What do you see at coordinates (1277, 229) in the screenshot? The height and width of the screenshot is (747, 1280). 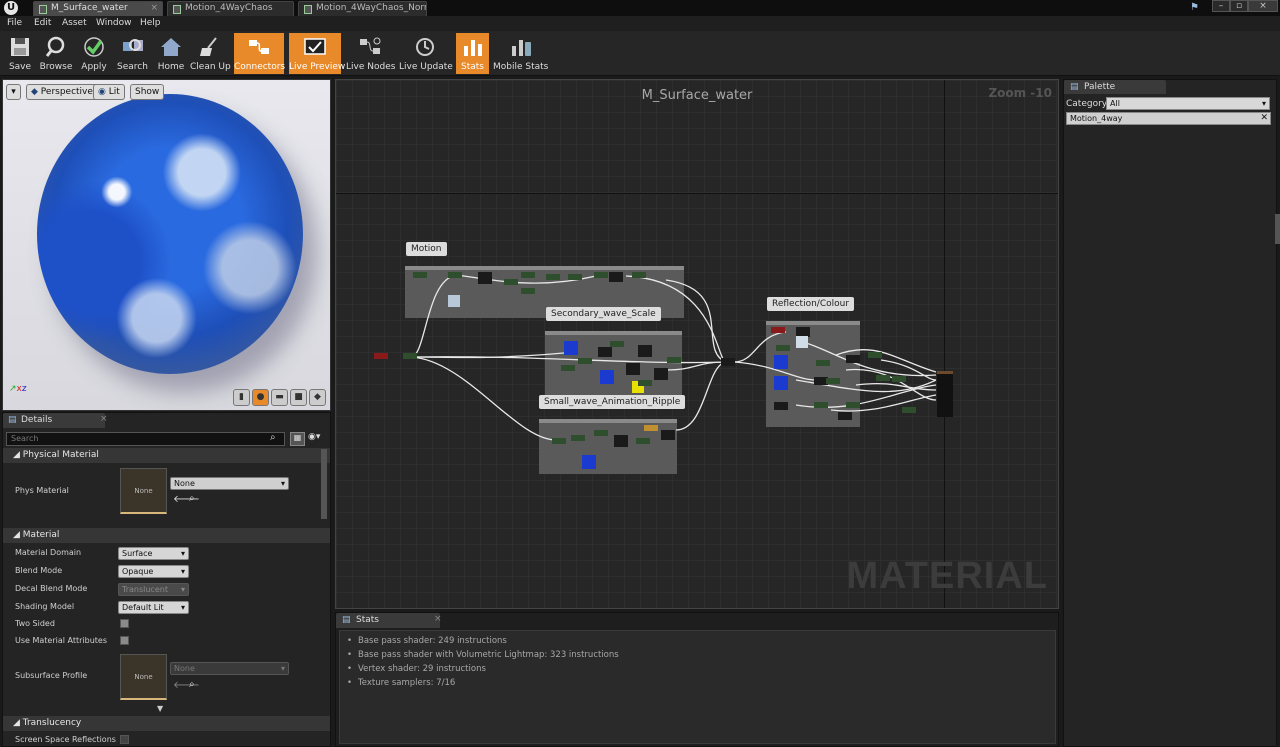 I see `right-edge-scrollbar` at bounding box center [1277, 229].